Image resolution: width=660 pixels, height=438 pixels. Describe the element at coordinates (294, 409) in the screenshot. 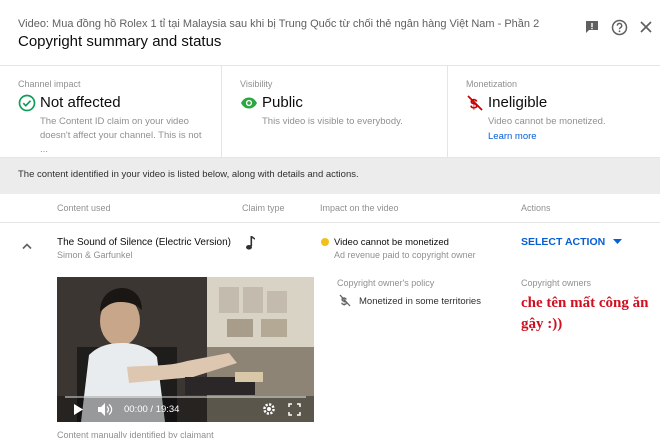

I see `fullscreen-icon` at that location.